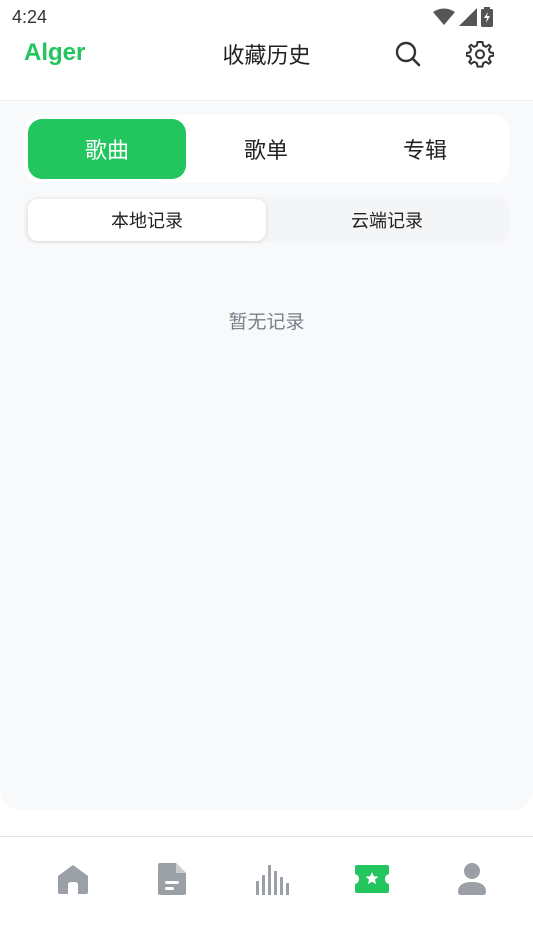 This screenshot has height=948, width=533. I want to click on document-icon, so click(172, 879).